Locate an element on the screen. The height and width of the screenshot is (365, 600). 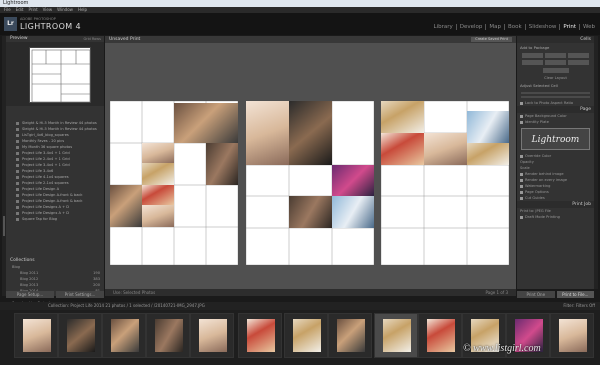
cell-height-slider is located at coordinates (555, 93).